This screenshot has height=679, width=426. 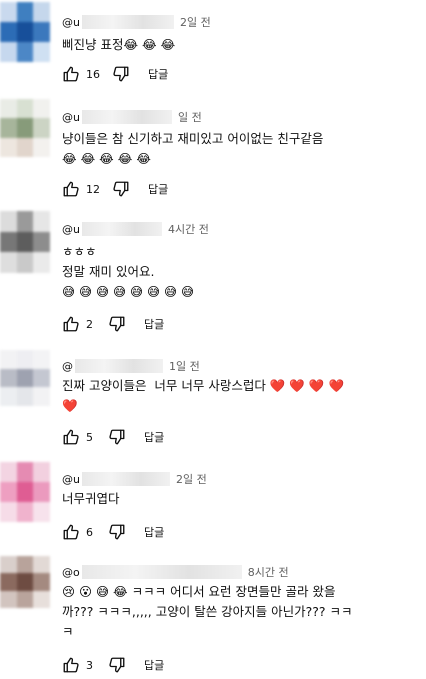 What do you see at coordinates (71, 572) in the screenshot?
I see `author-handle: @o` at bounding box center [71, 572].